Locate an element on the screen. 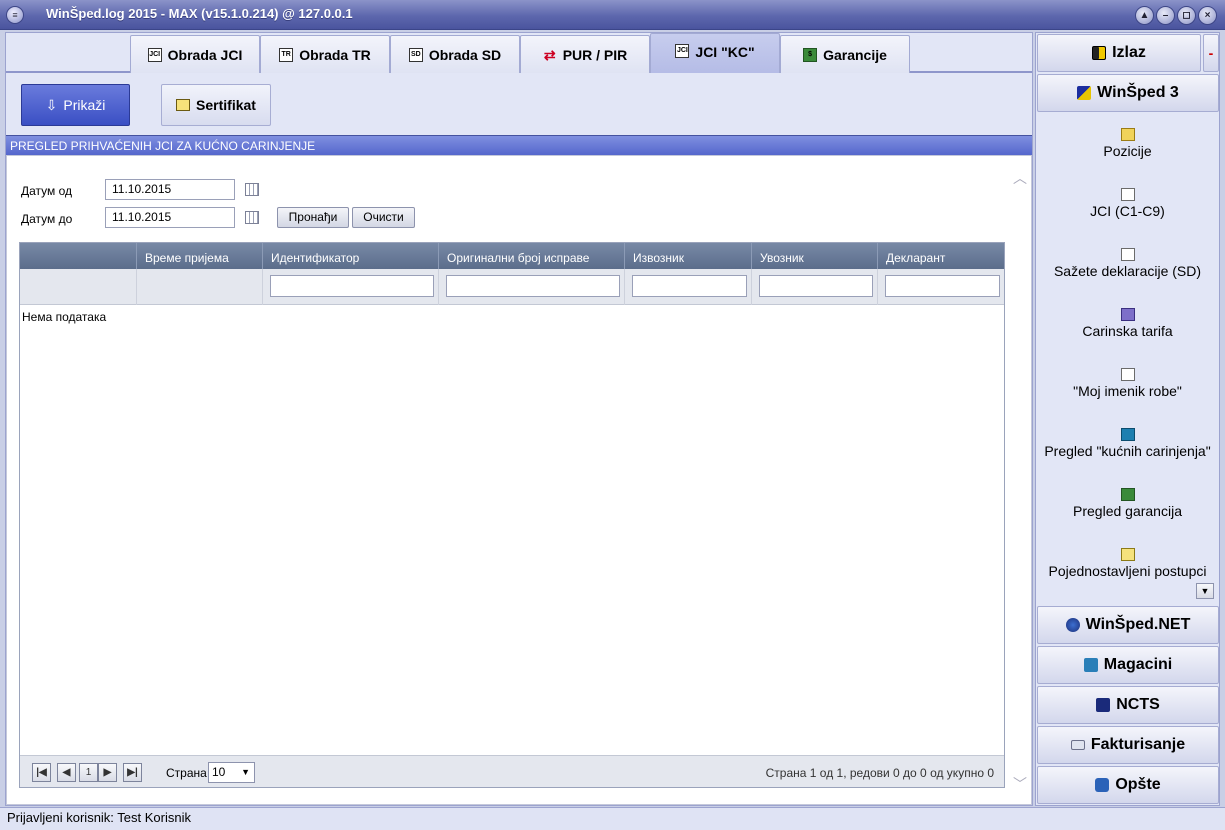 The height and width of the screenshot is (830, 1225). sd-icon: SD is located at coordinates (415, 54).